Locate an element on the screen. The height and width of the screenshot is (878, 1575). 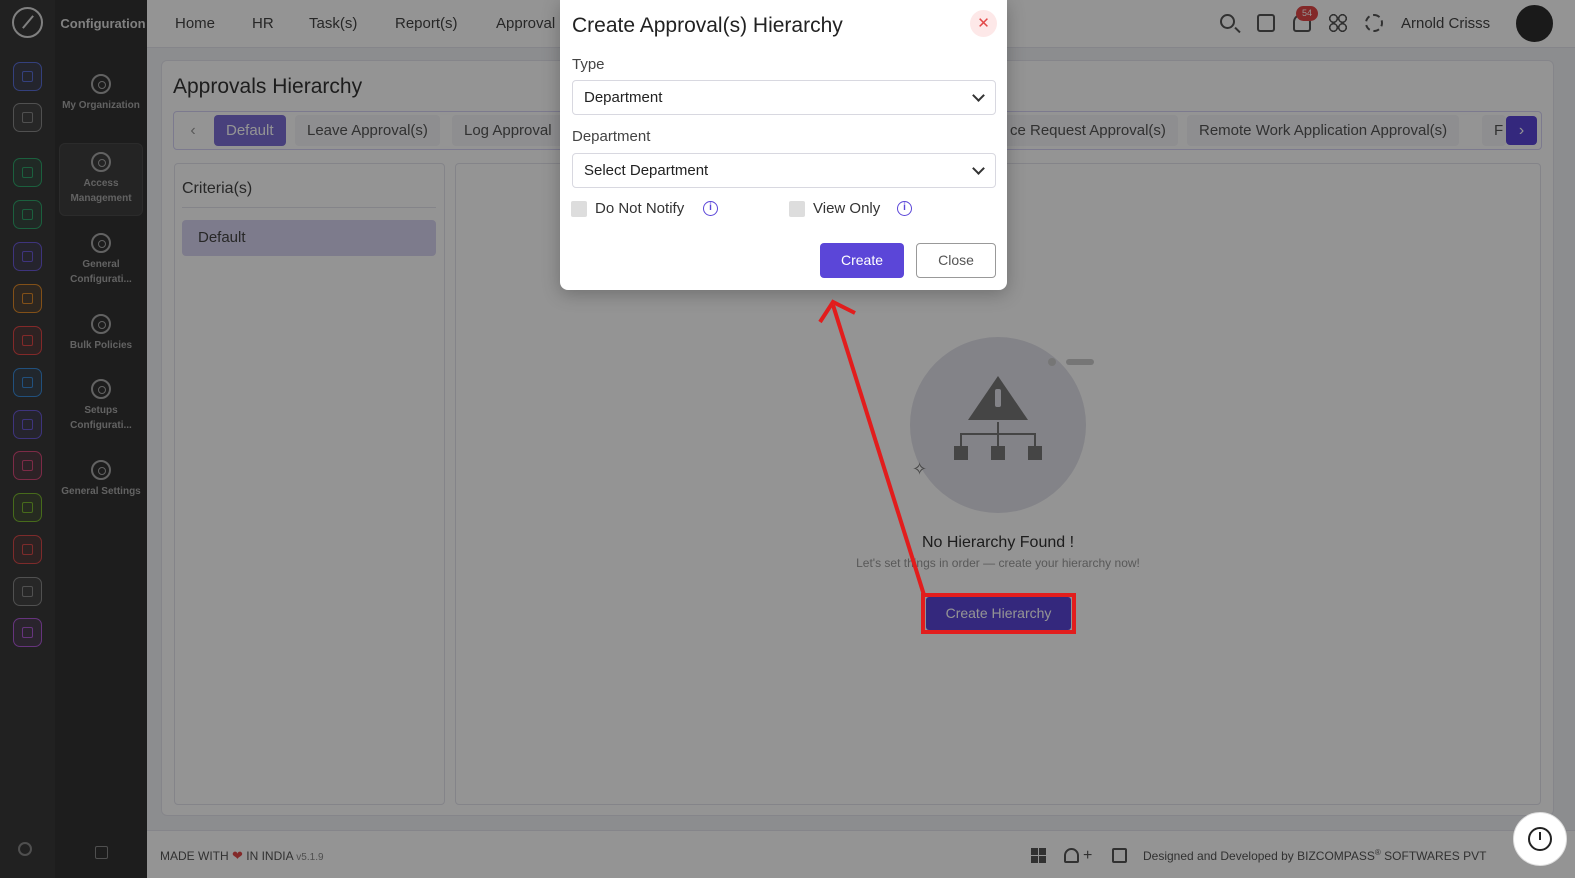
close-icon: ✕ is located at coordinates (983, 23).